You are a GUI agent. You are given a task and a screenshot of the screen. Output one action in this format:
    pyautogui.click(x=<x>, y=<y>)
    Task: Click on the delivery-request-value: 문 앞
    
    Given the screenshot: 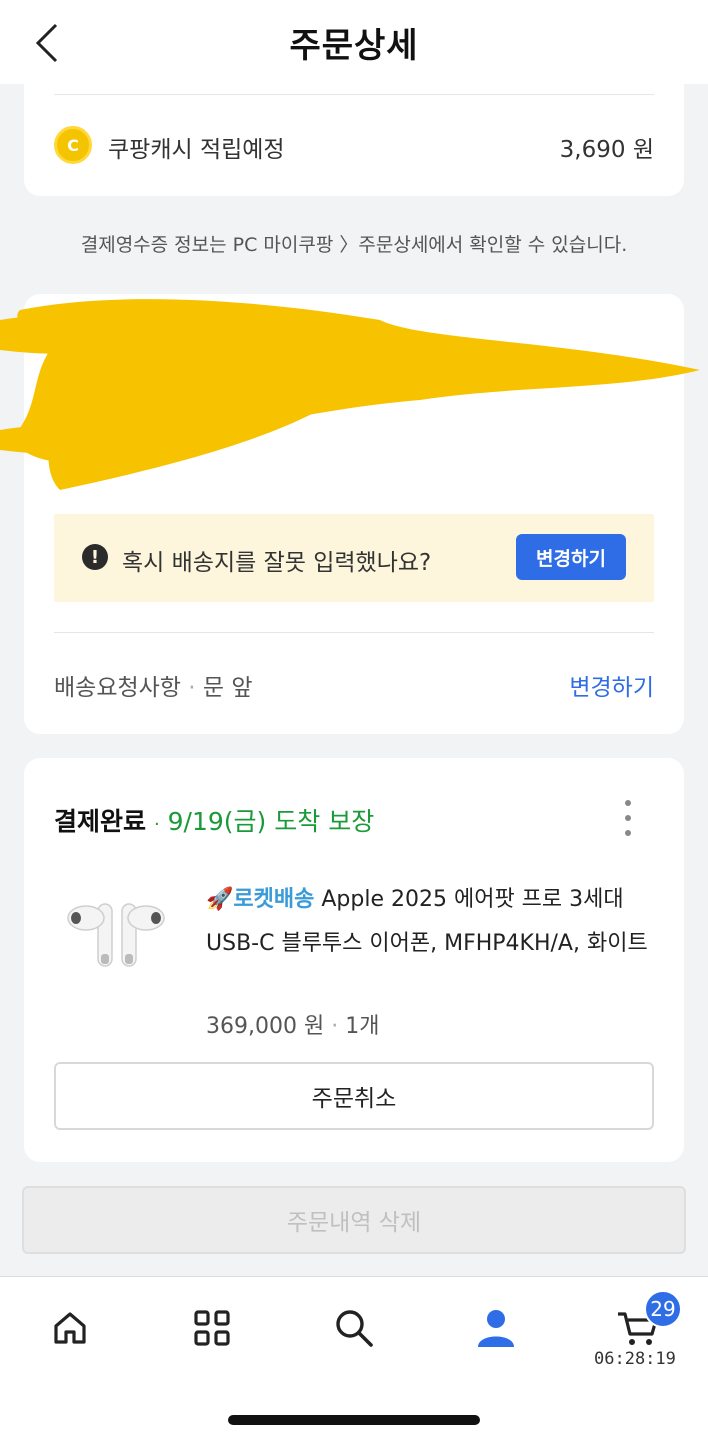 What is the action you would take?
    pyautogui.click(x=227, y=688)
    